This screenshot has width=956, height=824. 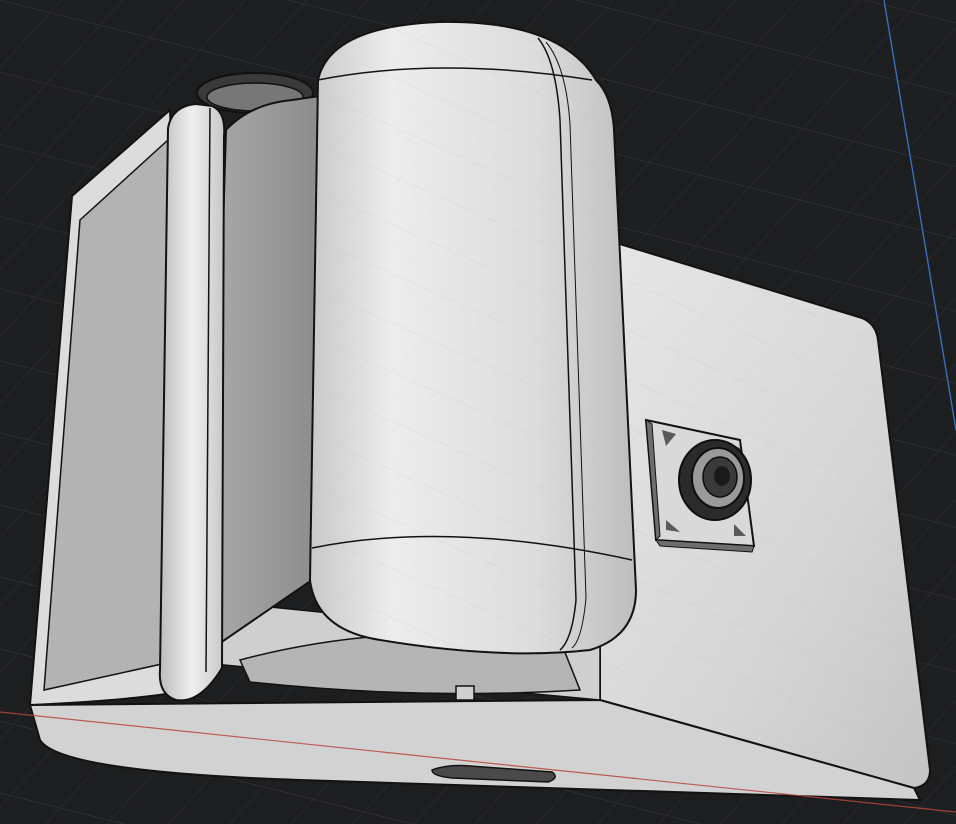 I want to click on side-panel, so click(x=265, y=373).